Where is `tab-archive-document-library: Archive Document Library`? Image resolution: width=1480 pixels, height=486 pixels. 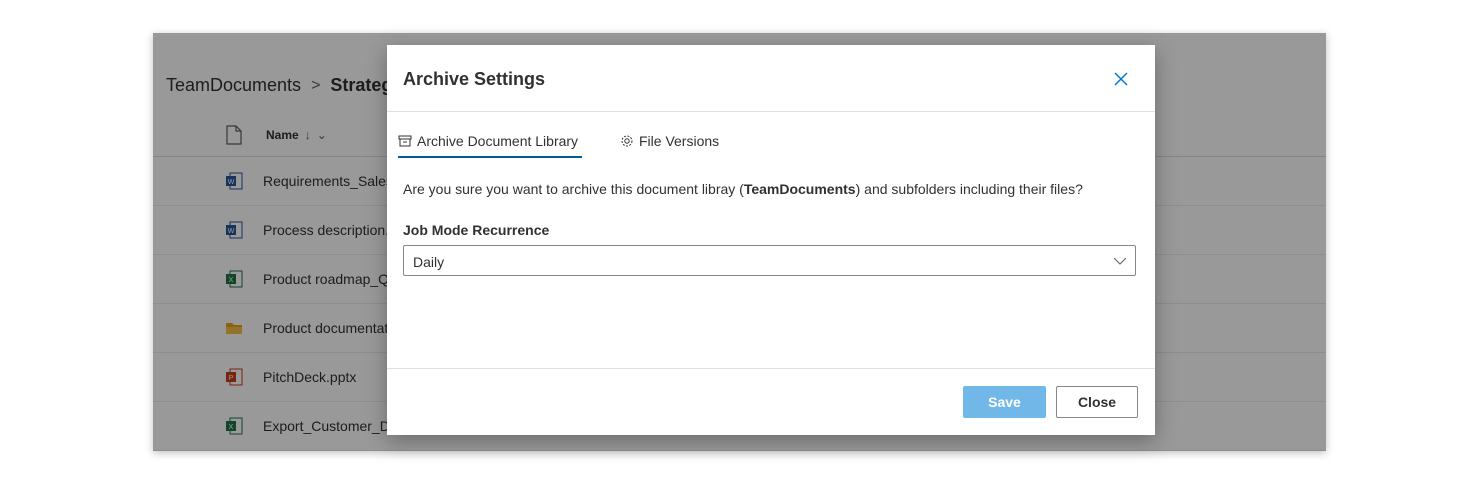 tab-archive-document-library: Archive Document Library is located at coordinates (490, 141).